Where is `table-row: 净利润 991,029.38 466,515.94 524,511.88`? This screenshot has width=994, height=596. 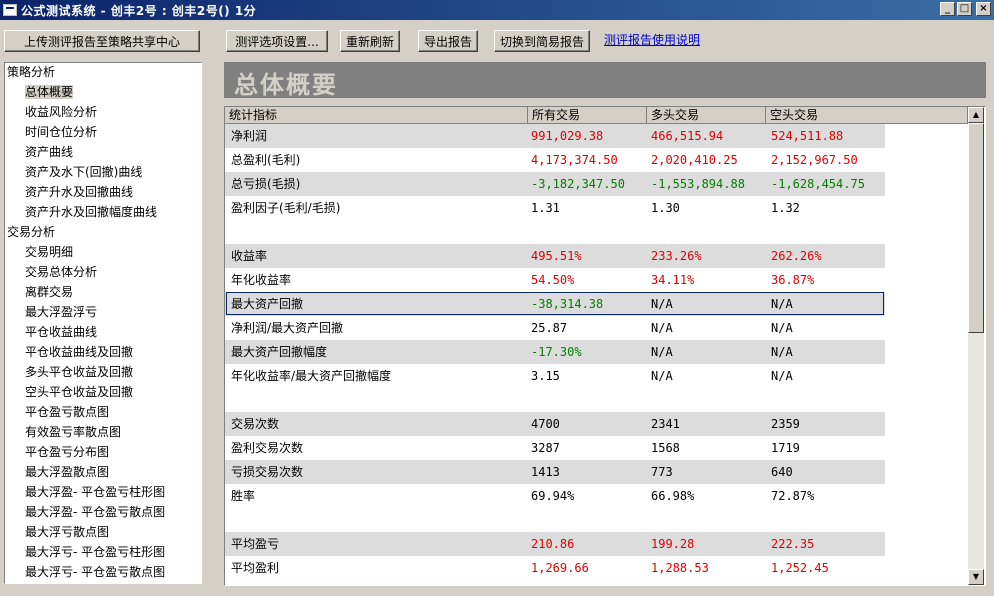
table-row: 净利润 991,029.38 466,515.94 524,511.88 is located at coordinates (595, 136).